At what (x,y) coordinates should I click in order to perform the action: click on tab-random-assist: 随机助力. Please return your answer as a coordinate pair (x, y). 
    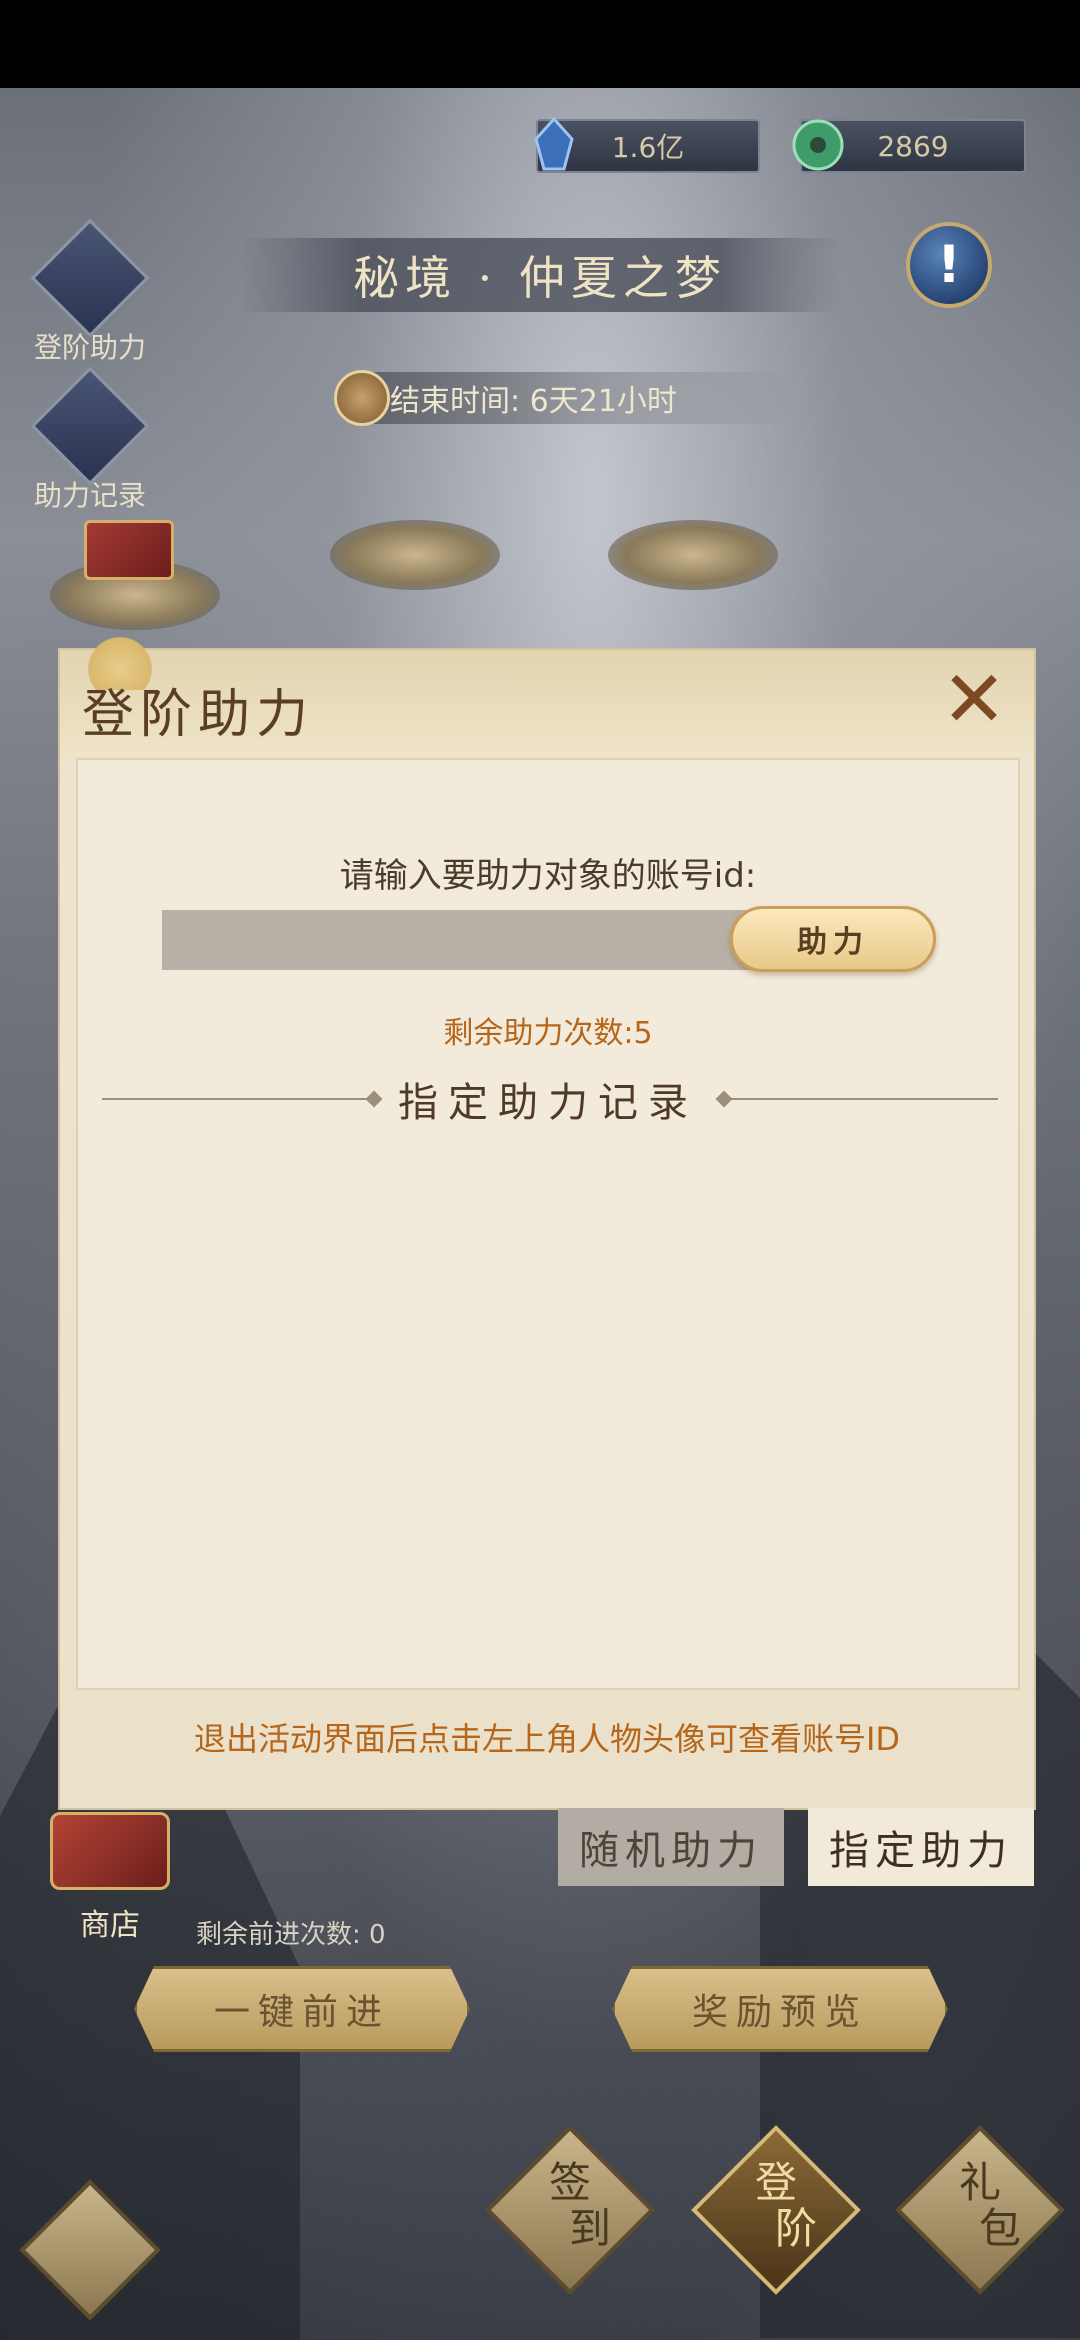
    Looking at the image, I should click on (671, 1847).